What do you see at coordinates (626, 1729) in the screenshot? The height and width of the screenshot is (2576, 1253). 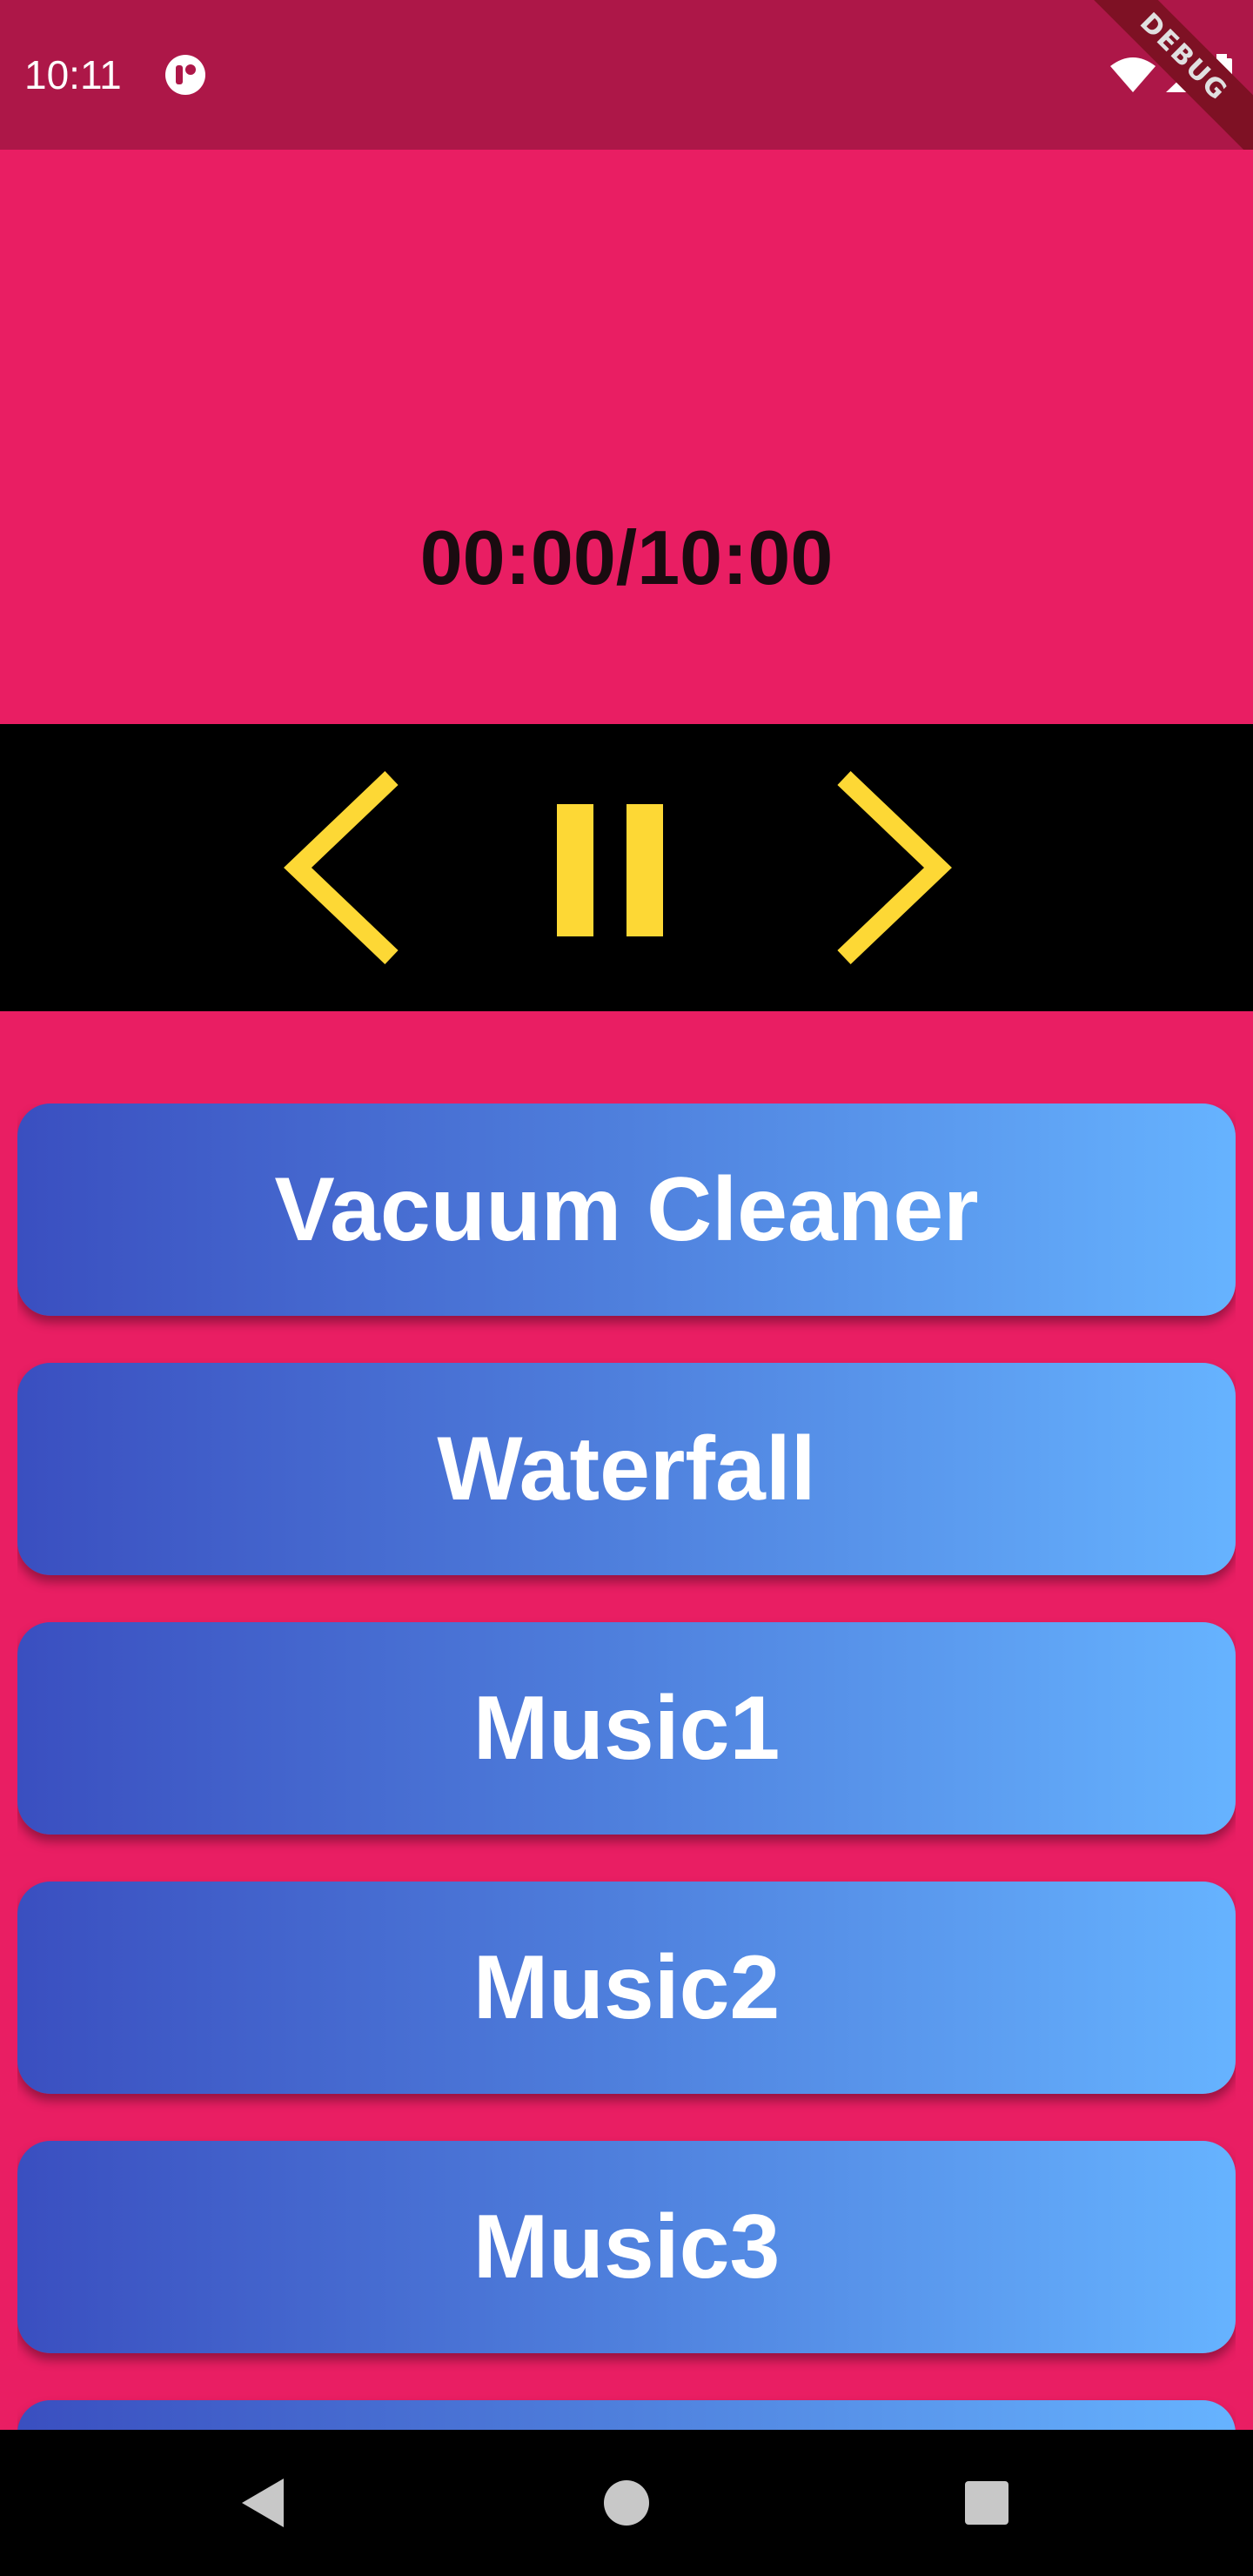 I see `track-button-music1: Music1` at bounding box center [626, 1729].